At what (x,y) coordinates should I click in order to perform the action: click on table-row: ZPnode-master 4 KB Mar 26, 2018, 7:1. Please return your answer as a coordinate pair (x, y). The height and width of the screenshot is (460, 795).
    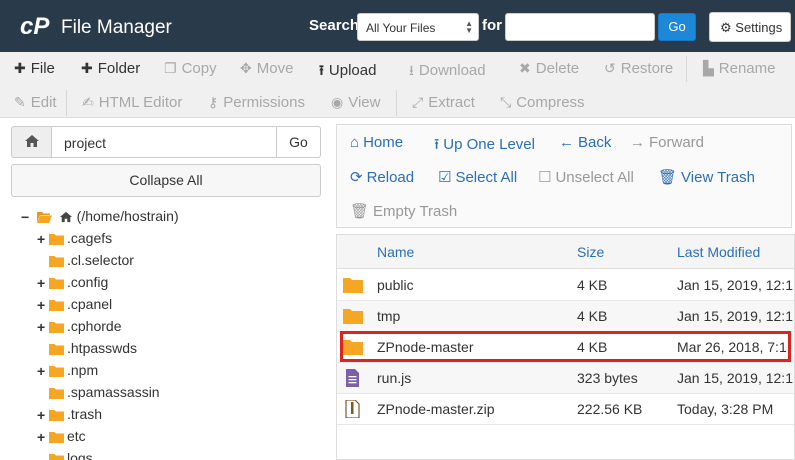
    Looking at the image, I should click on (565, 347).